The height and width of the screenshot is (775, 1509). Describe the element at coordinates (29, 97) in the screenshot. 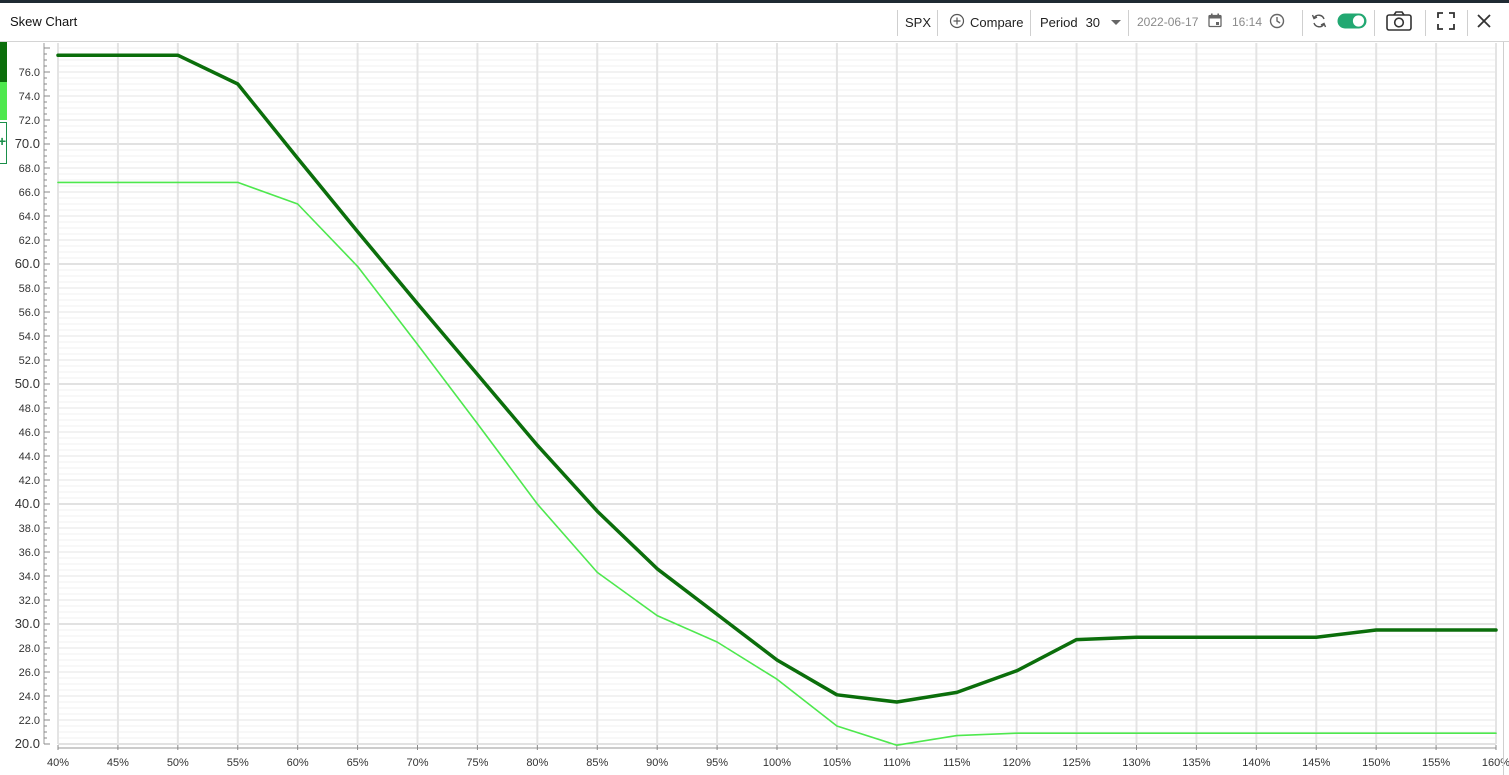

I see `y-tick-label: 74.0` at that location.